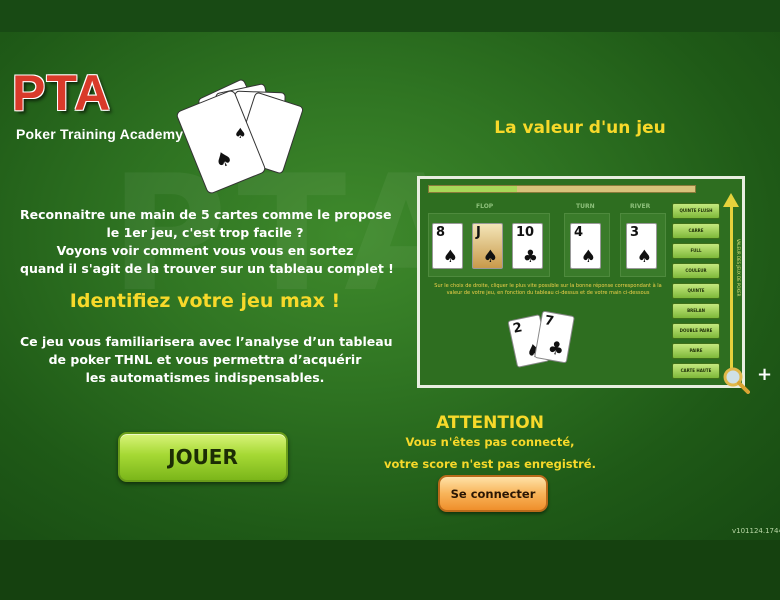 This screenshot has width=780, height=600. What do you see at coordinates (525, 232) in the screenshot?
I see `card-rank: 10` at bounding box center [525, 232].